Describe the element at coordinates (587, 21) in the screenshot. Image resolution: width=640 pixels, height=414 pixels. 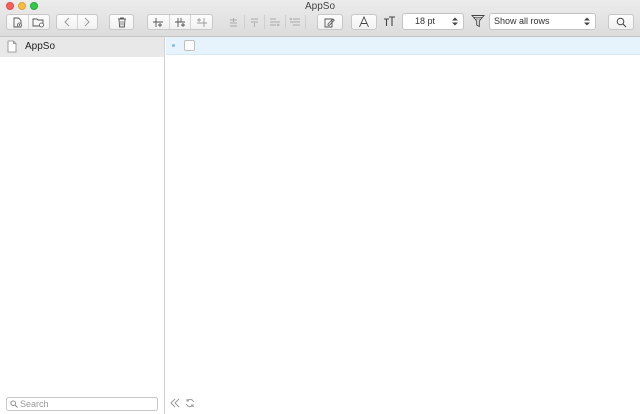
I see `select-arrows-icon` at that location.